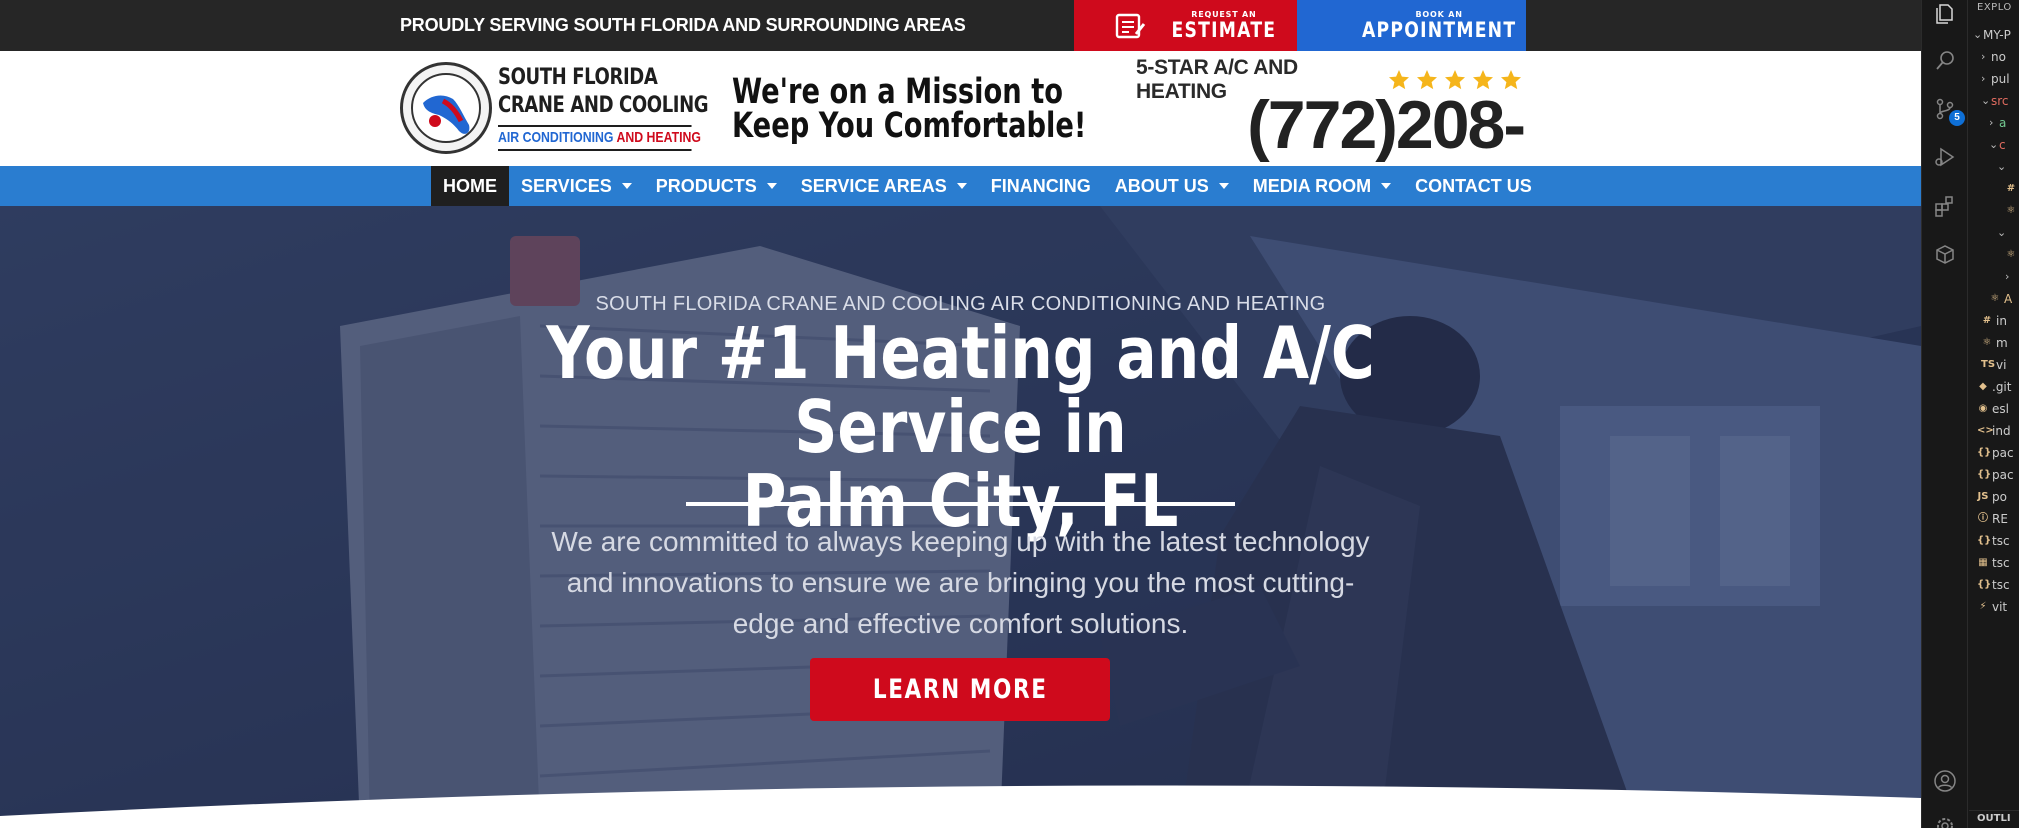 The height and width of the screenshot is (828, 2019). What do you see at coordinates (578, 77) in the screenshot?
I see `logo-line-1: SOUTH FLORIDA` at bounding box center [578, 77].